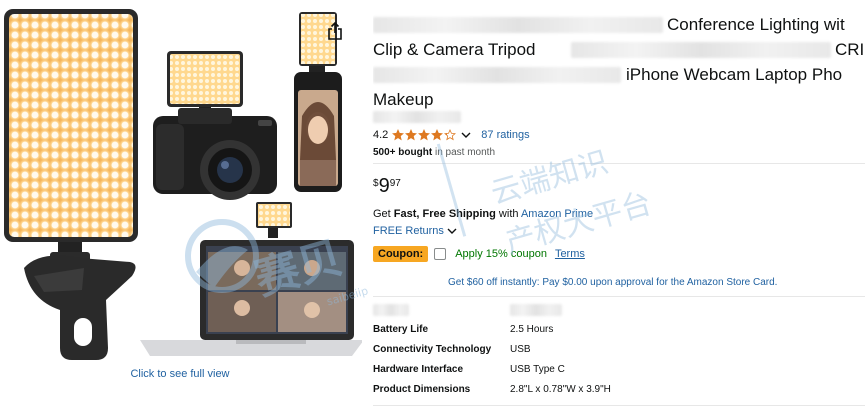 Image resolution: width=865 pixels, height=409 pixels. Describe the element at coordinates (180, 374) in the screenshot. I see `full-view-link: Click to see full view` at that location.